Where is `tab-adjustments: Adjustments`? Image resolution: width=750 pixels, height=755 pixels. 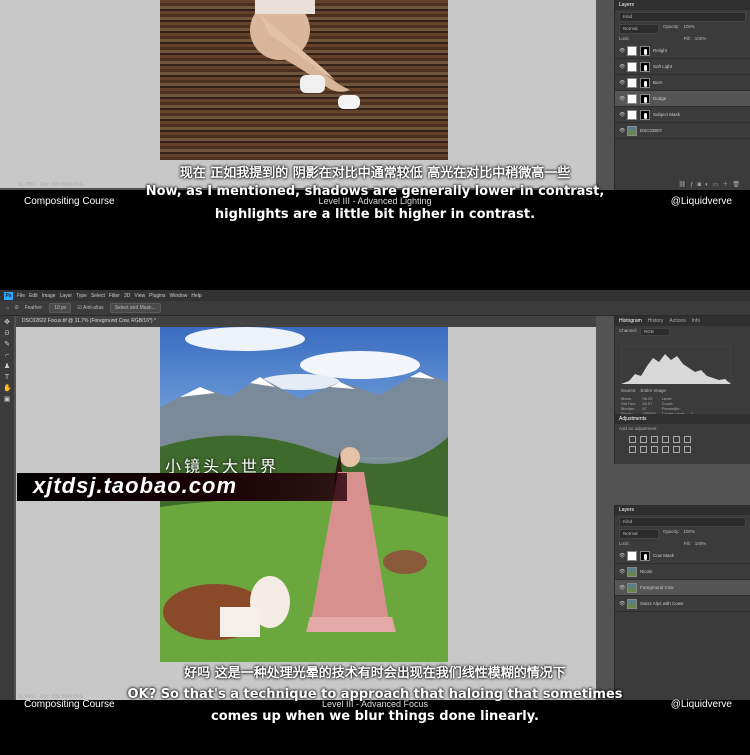
tab-adjustments: Adjustments is located at coordinates (633, 419).